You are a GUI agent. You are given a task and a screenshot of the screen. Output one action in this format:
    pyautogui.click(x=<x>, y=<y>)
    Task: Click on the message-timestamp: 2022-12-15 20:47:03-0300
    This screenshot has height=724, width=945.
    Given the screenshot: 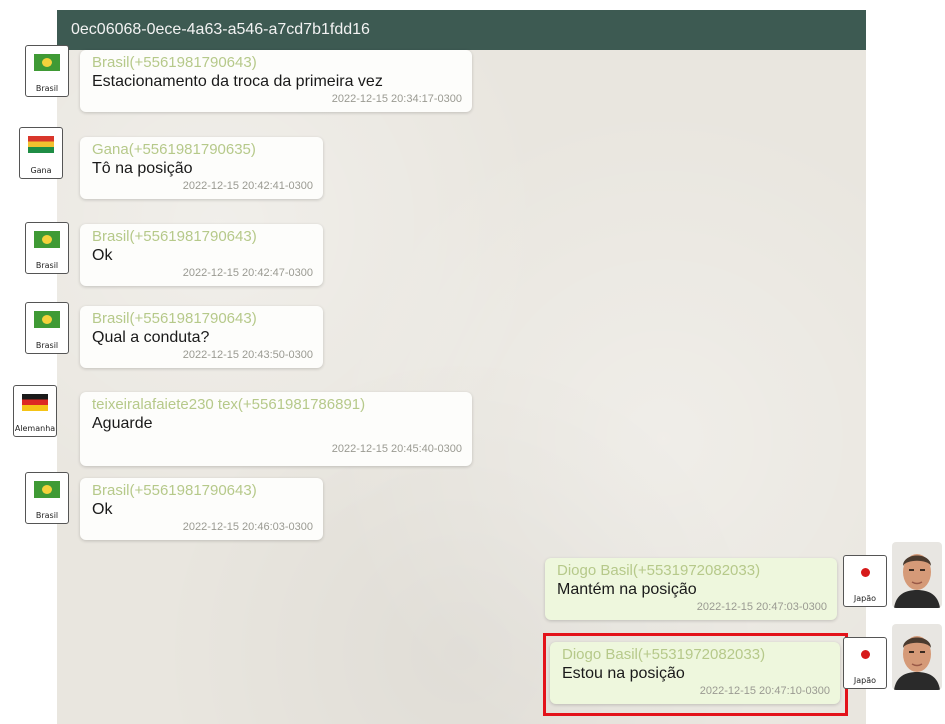 What is the action you would take?
    pyautogui.click(x=761, y=607)
    